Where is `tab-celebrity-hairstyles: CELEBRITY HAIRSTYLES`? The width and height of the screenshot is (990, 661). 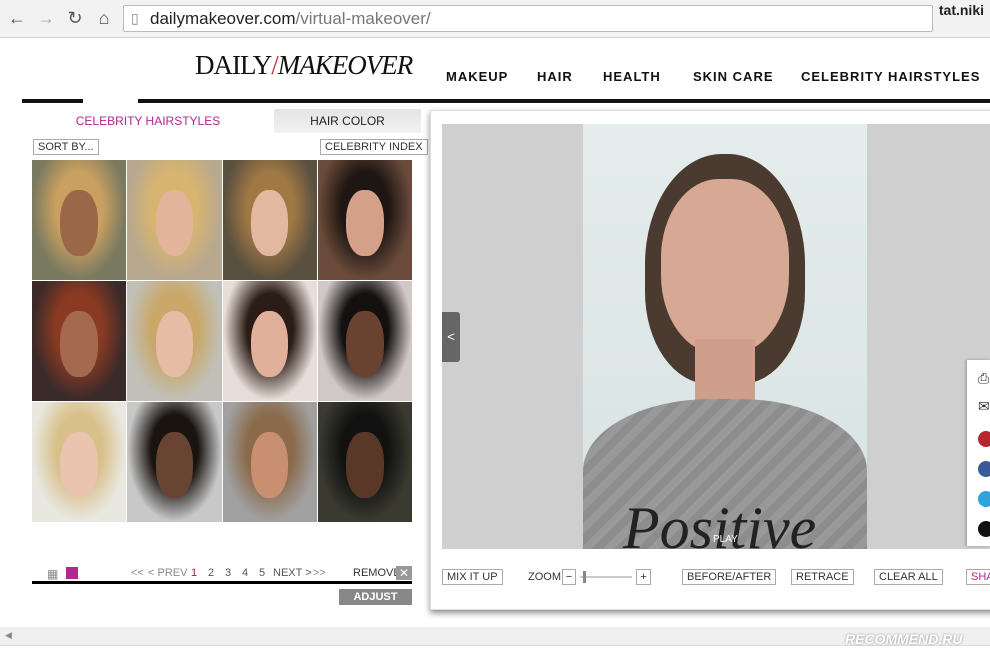 tab-celebrity-hairstyles: CELEBRITY HAIRSTYLES is located at coordinates (148, 121).